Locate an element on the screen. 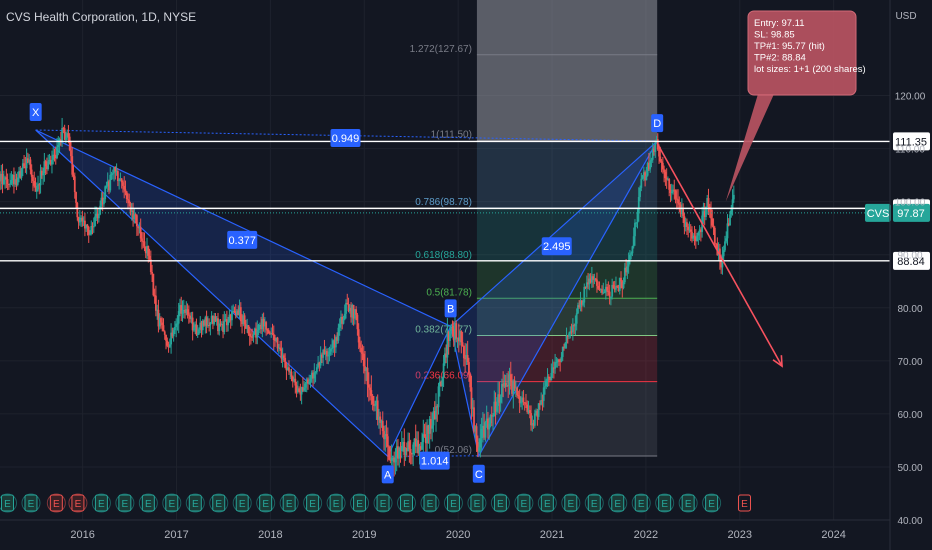 The width and height of the screenshot is (932, 550). x-tick-label: 2016 is located at coordinates (82, 535).